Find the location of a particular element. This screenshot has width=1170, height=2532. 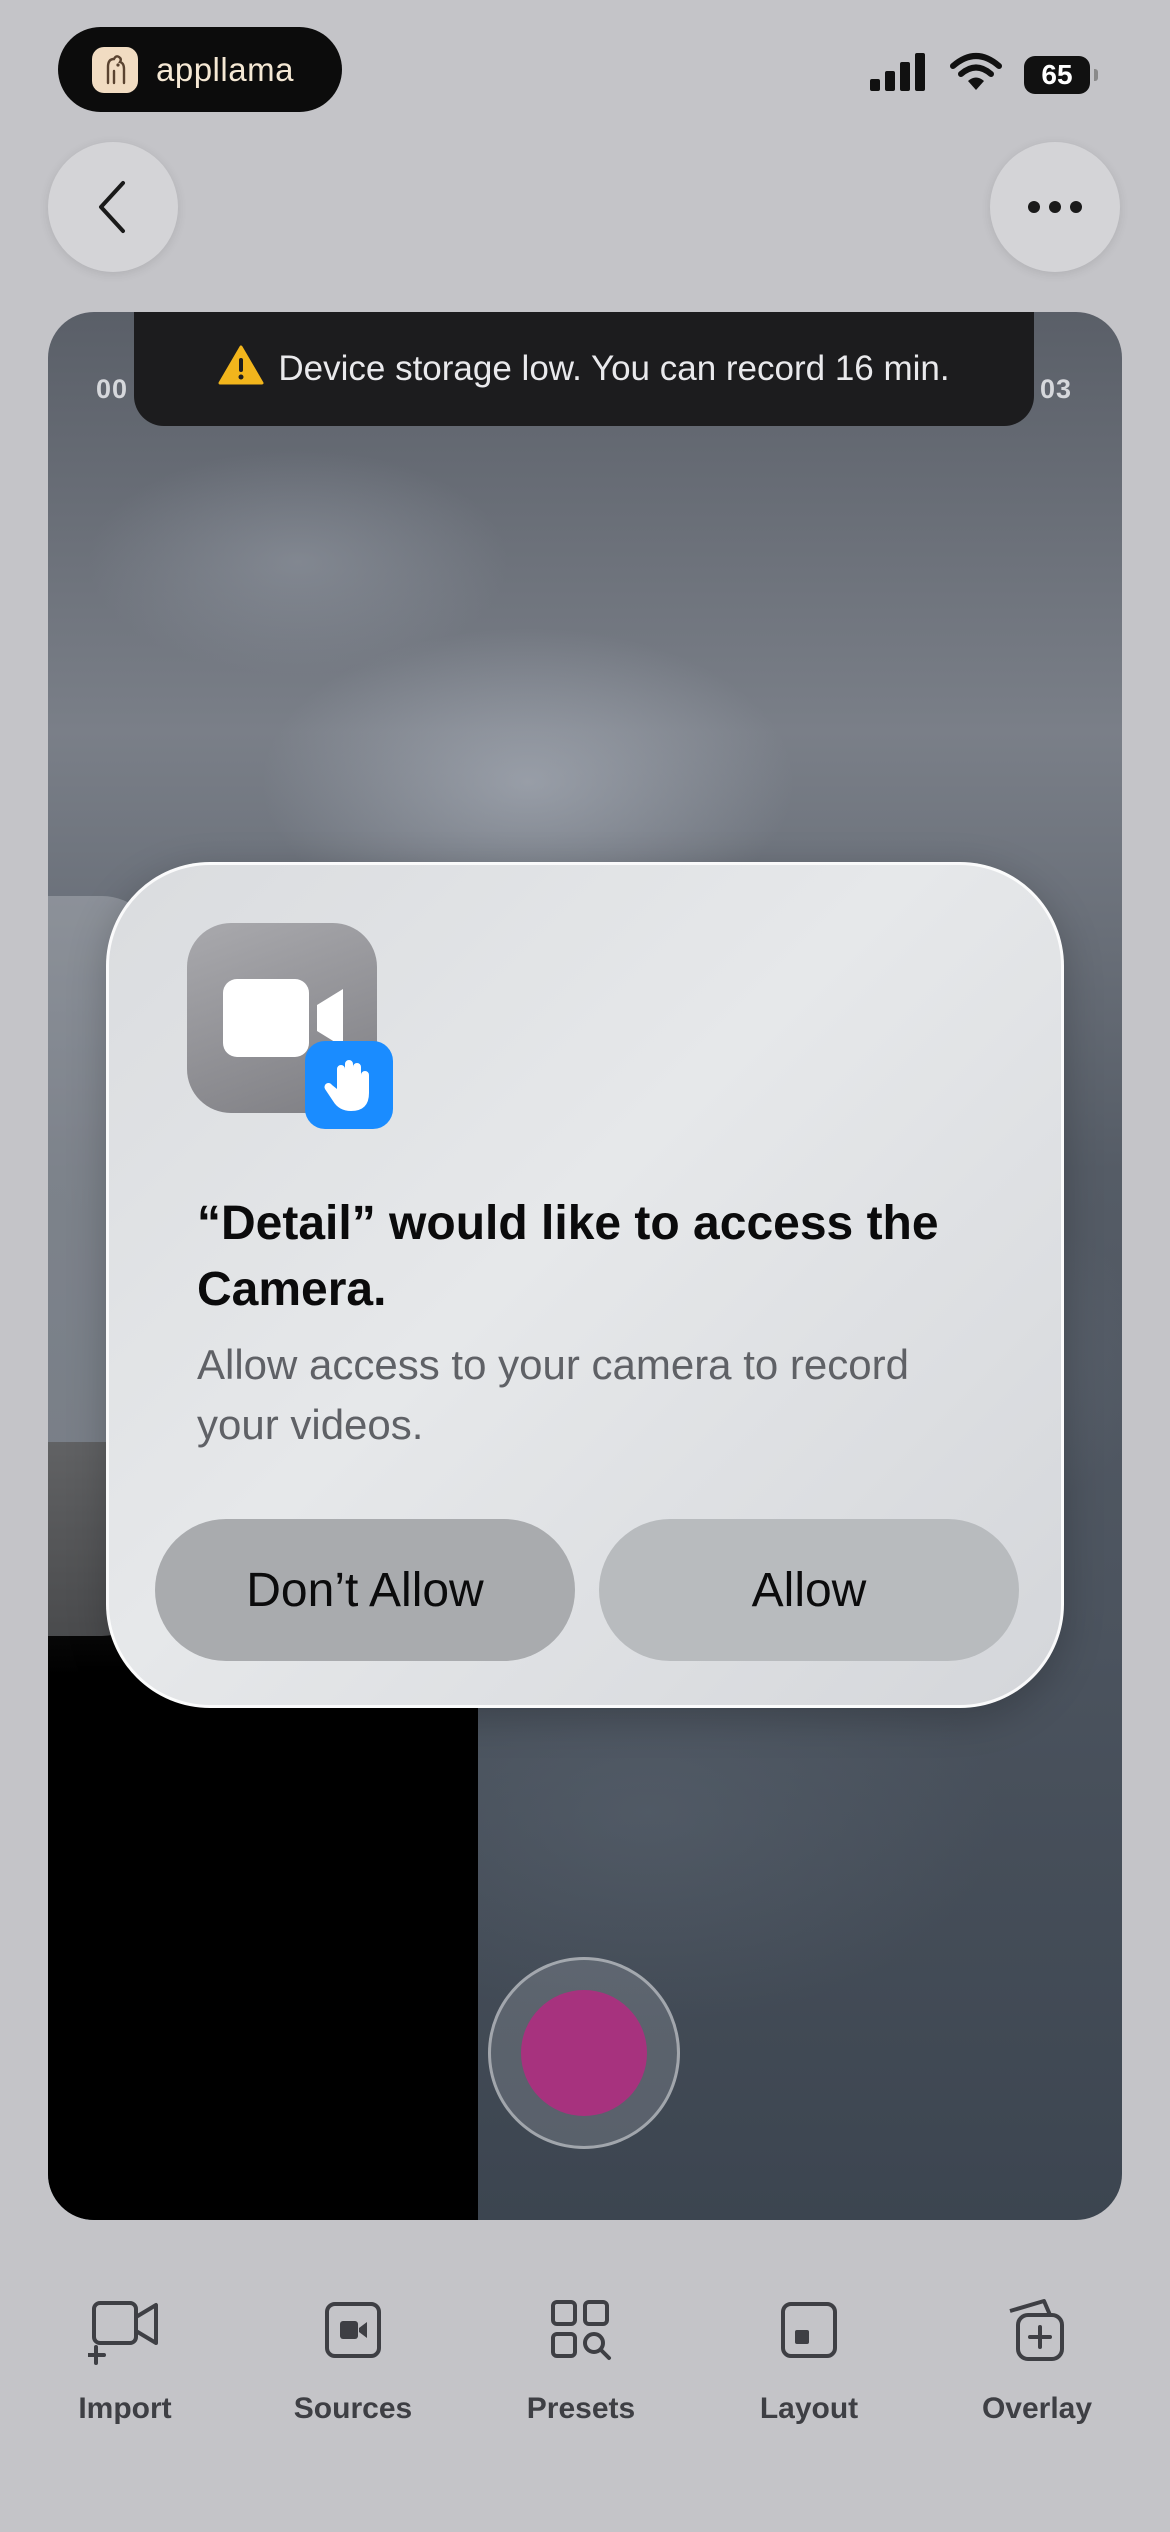

cellular-signal-icon is located at coordinates (899, 74).